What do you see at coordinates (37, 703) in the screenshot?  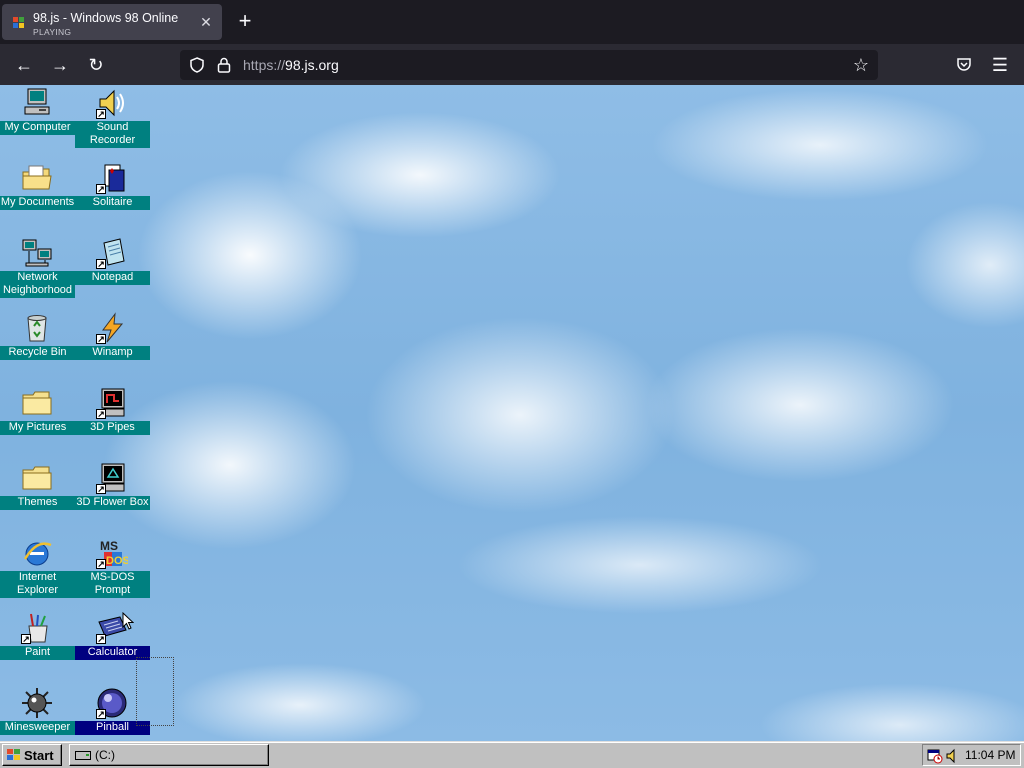 I see `minesweeper-icon` at bounding box center [37, 703].